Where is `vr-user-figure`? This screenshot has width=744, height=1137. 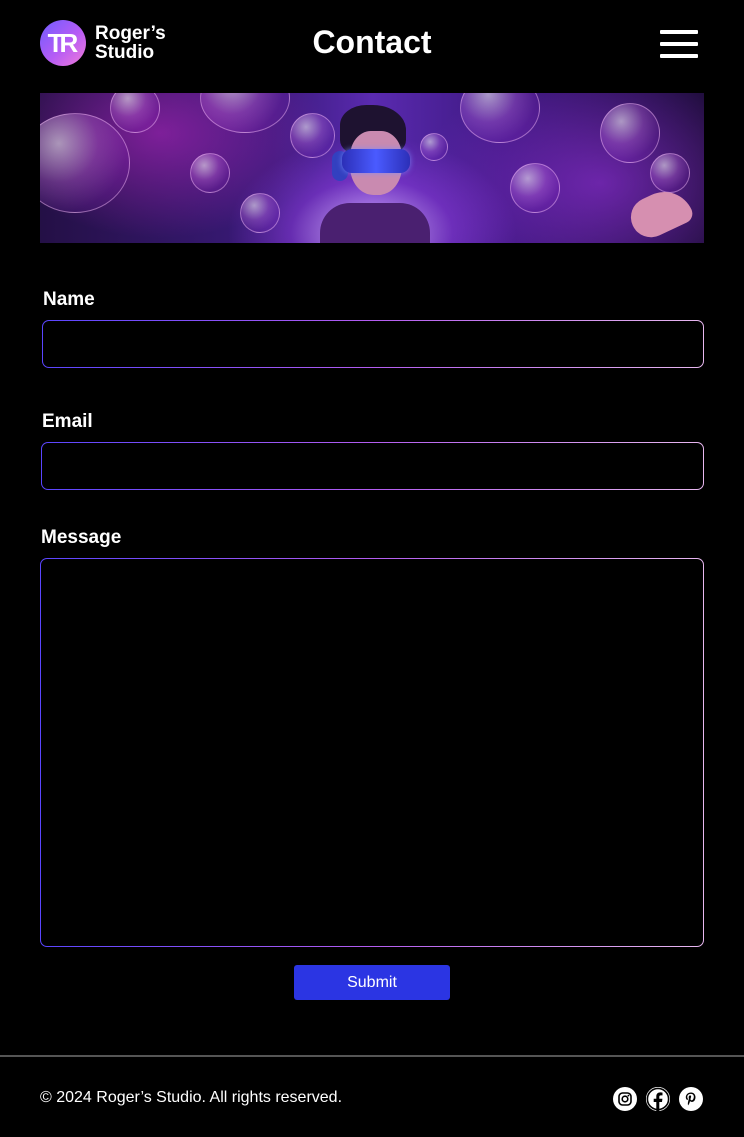
vr-user-figure is located at coordinates (375, 173).